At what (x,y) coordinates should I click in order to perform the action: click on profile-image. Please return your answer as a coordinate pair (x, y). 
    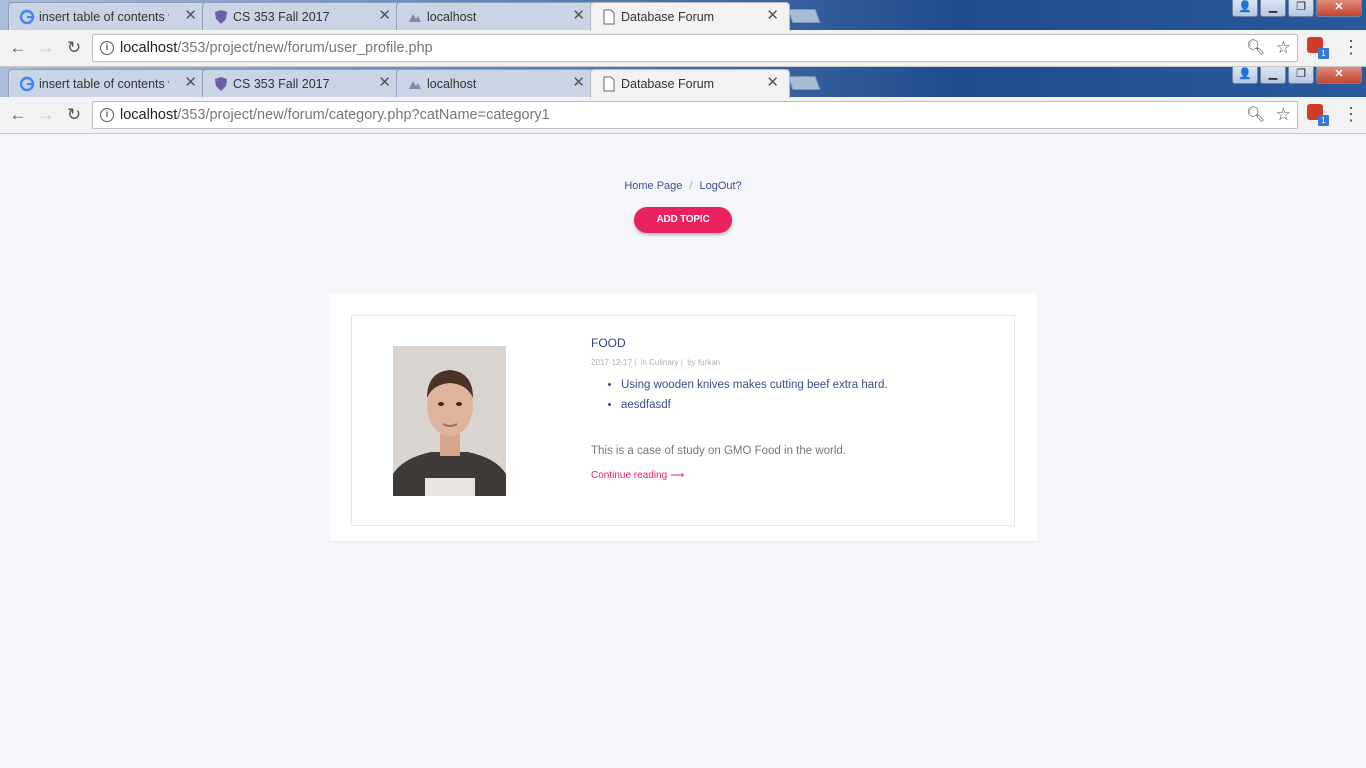
    Looking at the image, I should click on (449, 421).